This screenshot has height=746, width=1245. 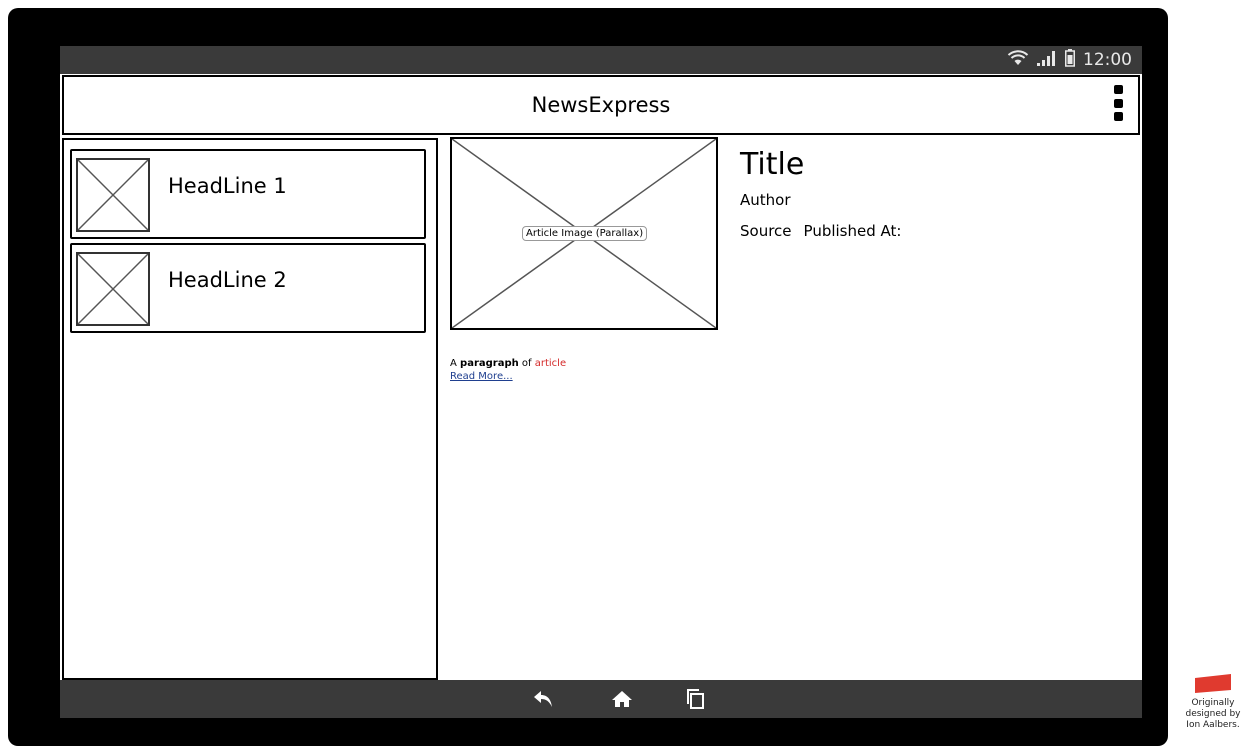 I want to click on credit-line: Originally, so click(x=1213, y=703).